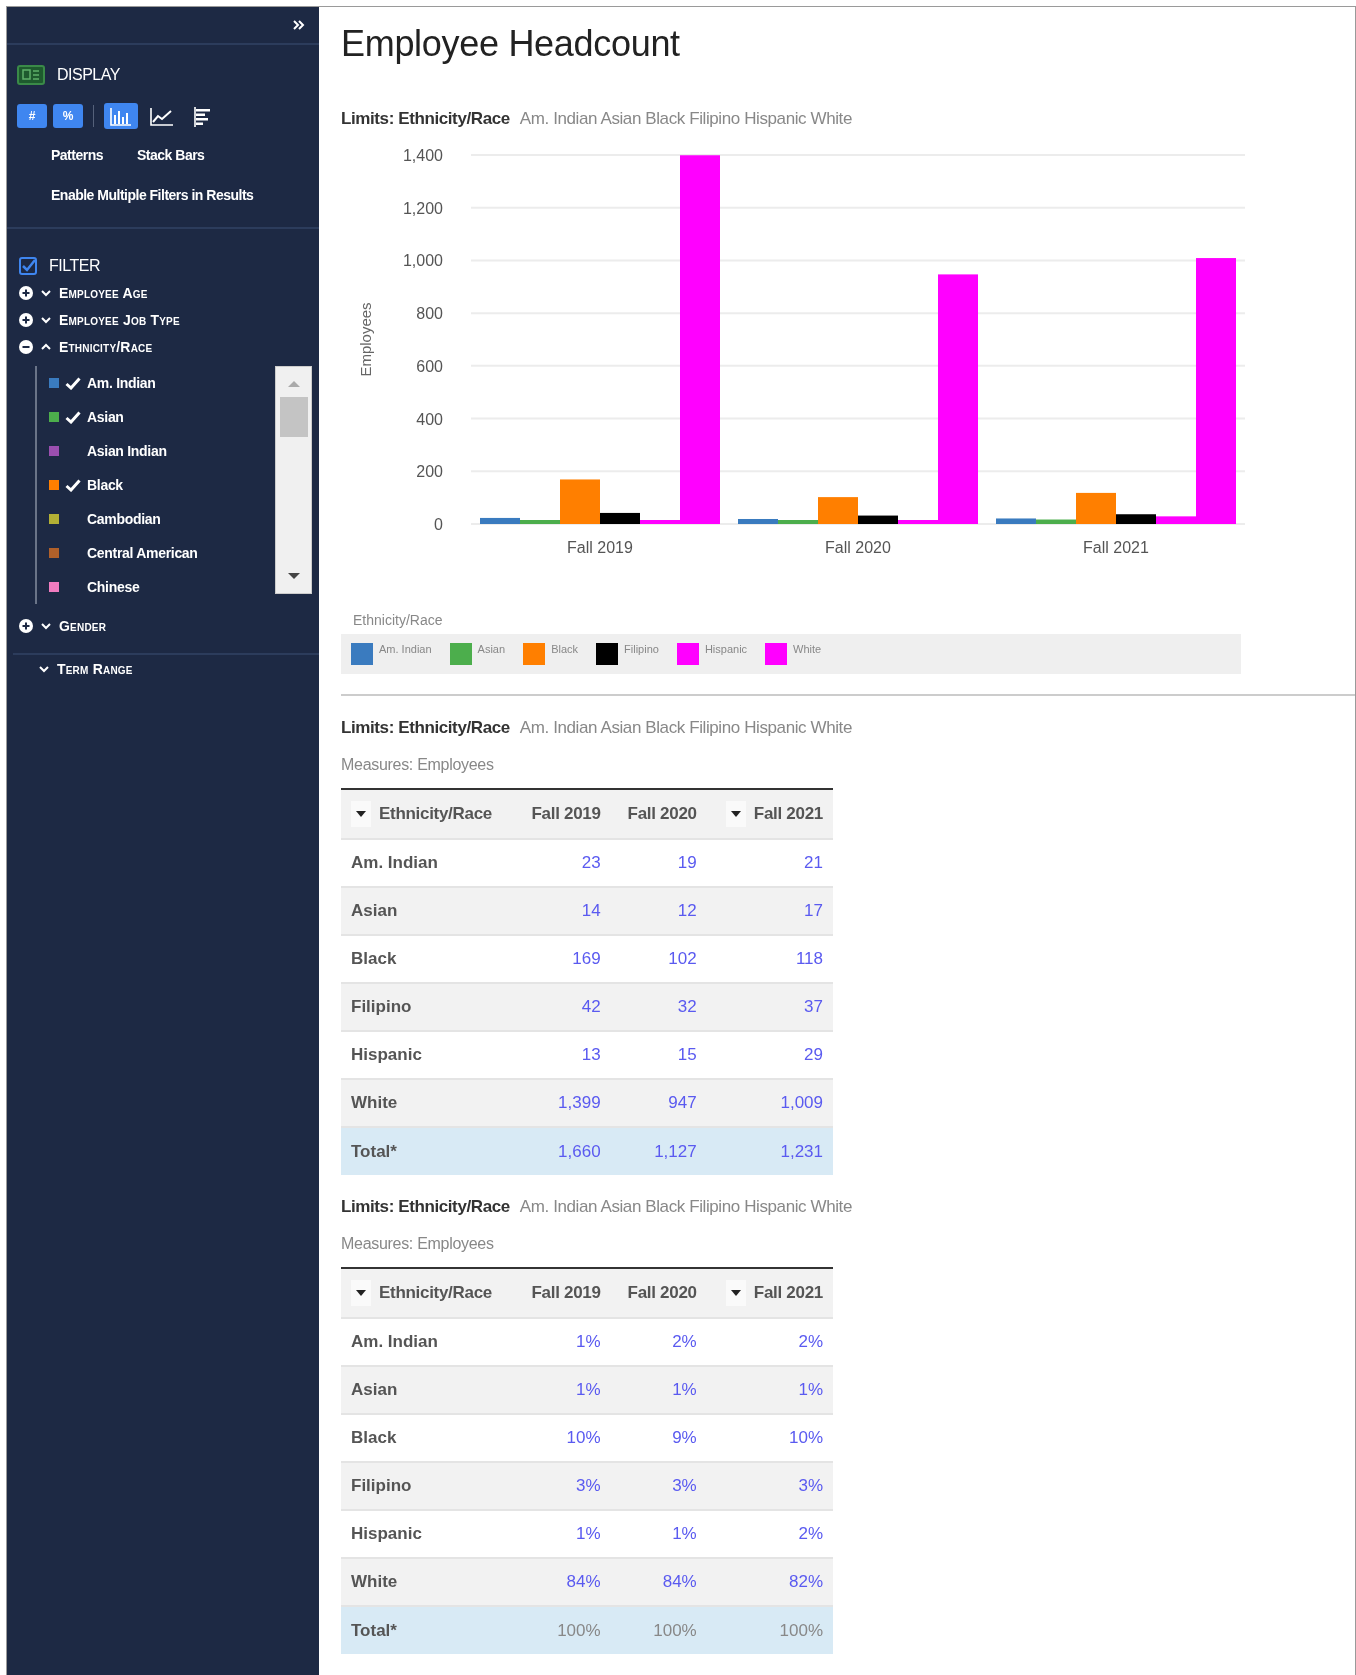 Image resolution: width=1356 pixels, height=1675 pixels. What do you see at coordinates (106, 346) in the screenshot?
I see `filter-group: Ethnicity/Race` at bounding box center [106, 346].